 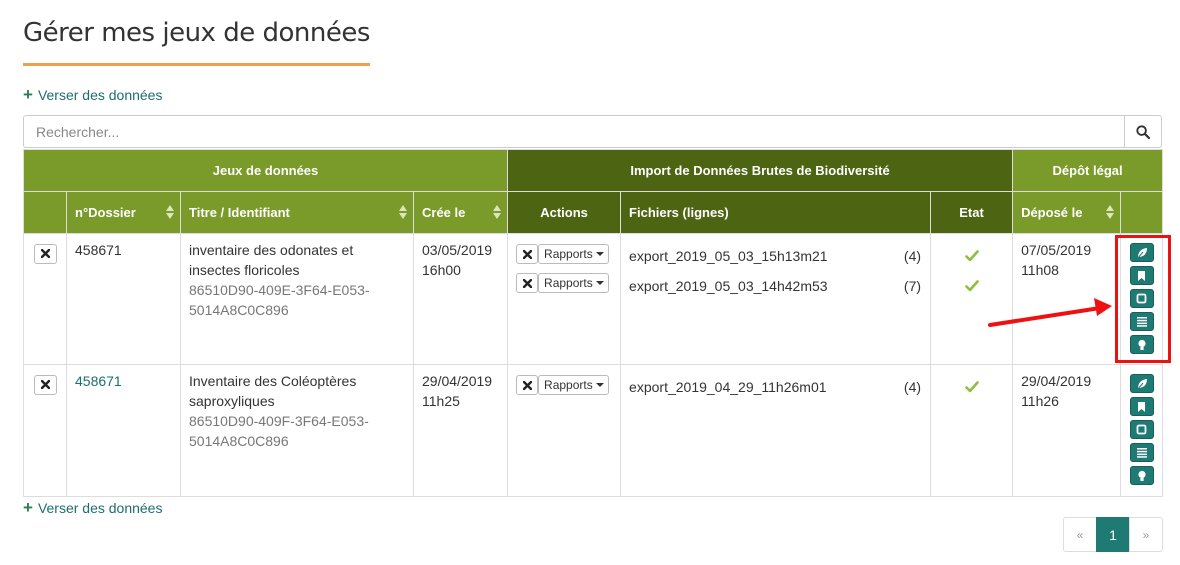 I want to click on col-header-cree: Crée le, so click(x=460, y=212).